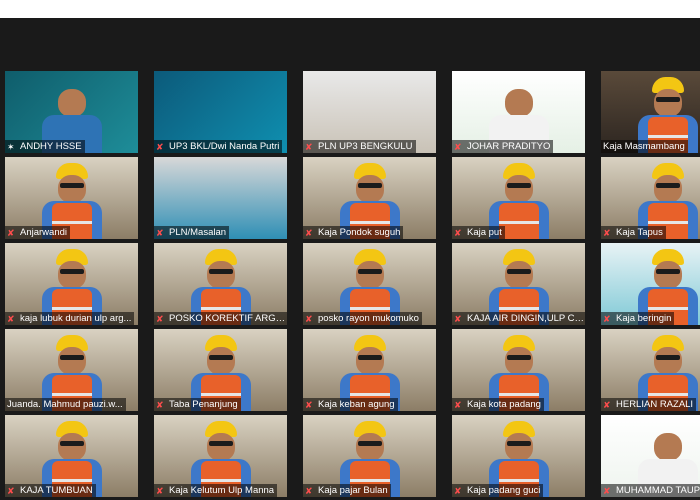  Describe the element at coordinates (224, 146) in the screenshot. I see `participant-name: UP3 BKL/Dwi Nanda Putri` at that location.